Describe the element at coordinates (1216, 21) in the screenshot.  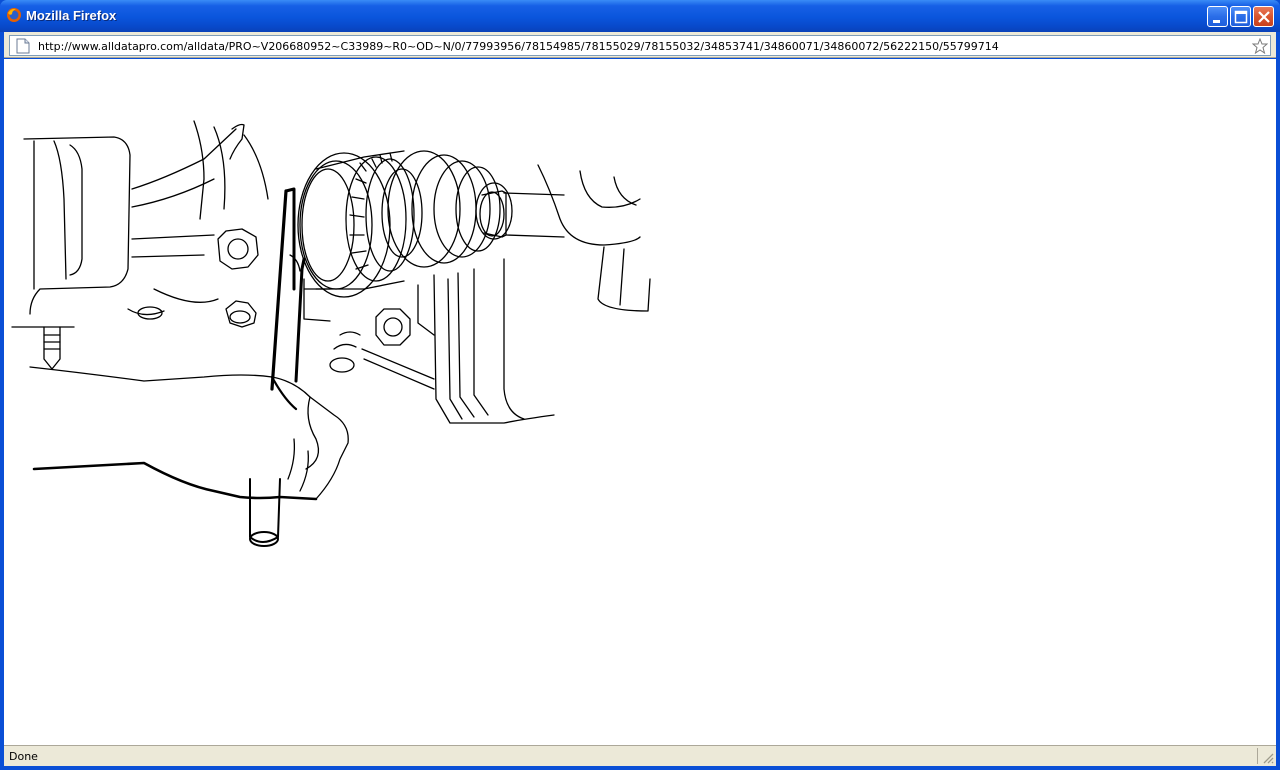
I see `minimize-icon` at that location.